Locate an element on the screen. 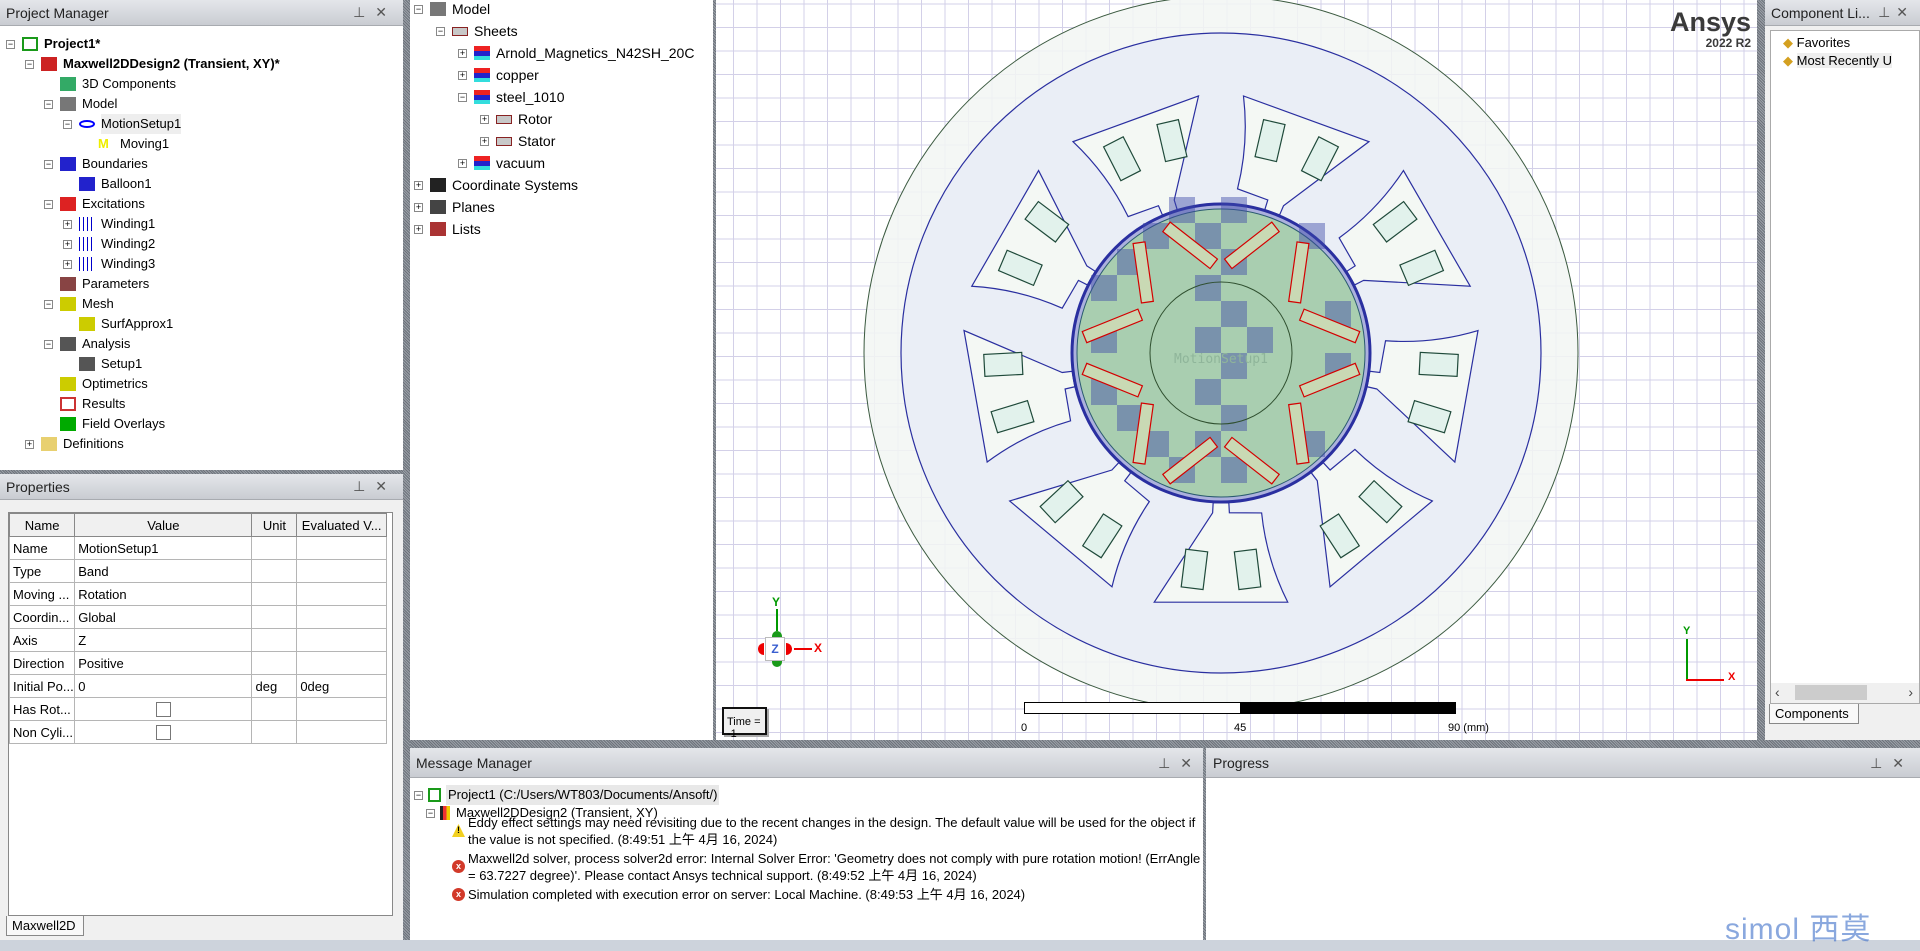  sheet-icon is located at coordinates (460, 31).